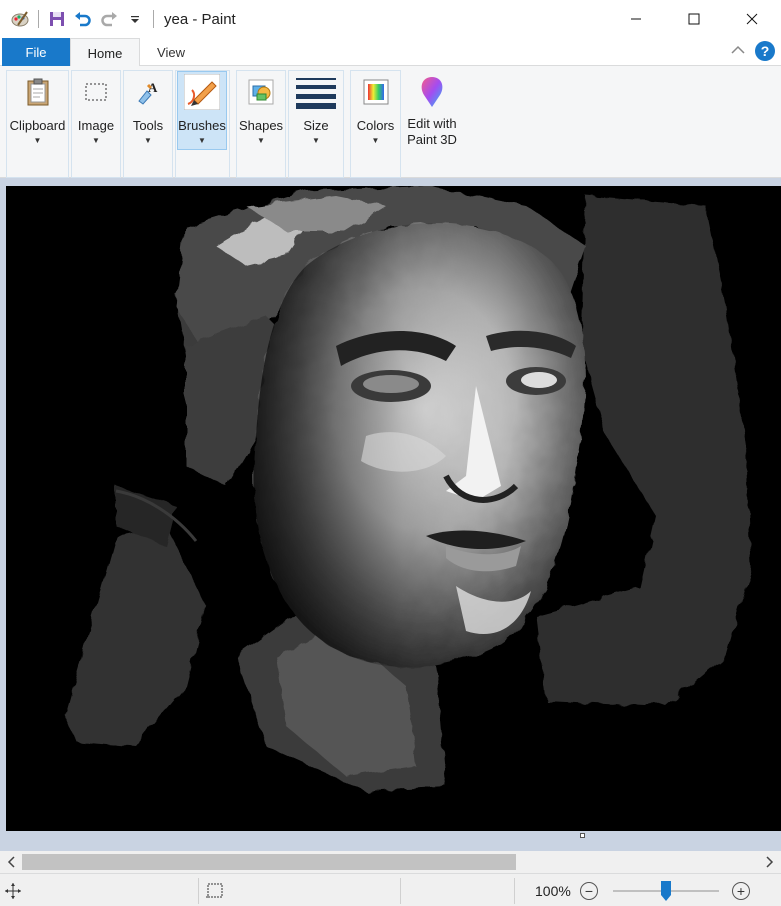  I want to click on ribbon-tabs: File Home View ?, so click(390, 52).